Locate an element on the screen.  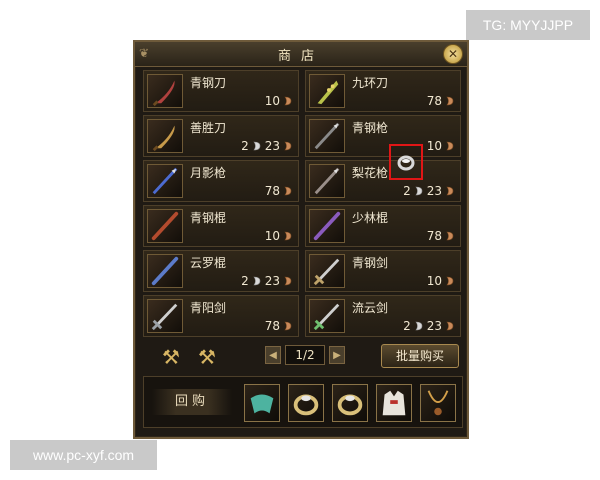
shop-item-slot: 青钢枪 10 is located at coordinates (383, 136).